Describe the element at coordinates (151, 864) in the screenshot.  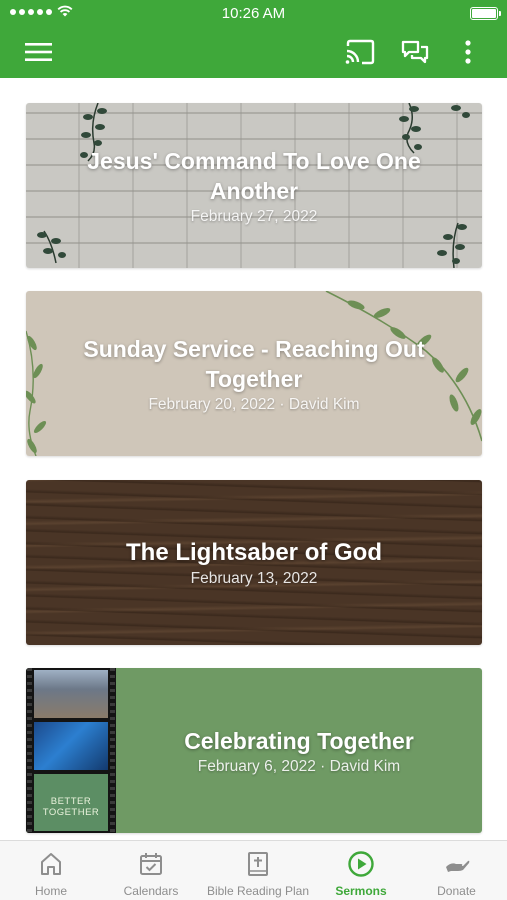
I see `calendar-icon` at that location.